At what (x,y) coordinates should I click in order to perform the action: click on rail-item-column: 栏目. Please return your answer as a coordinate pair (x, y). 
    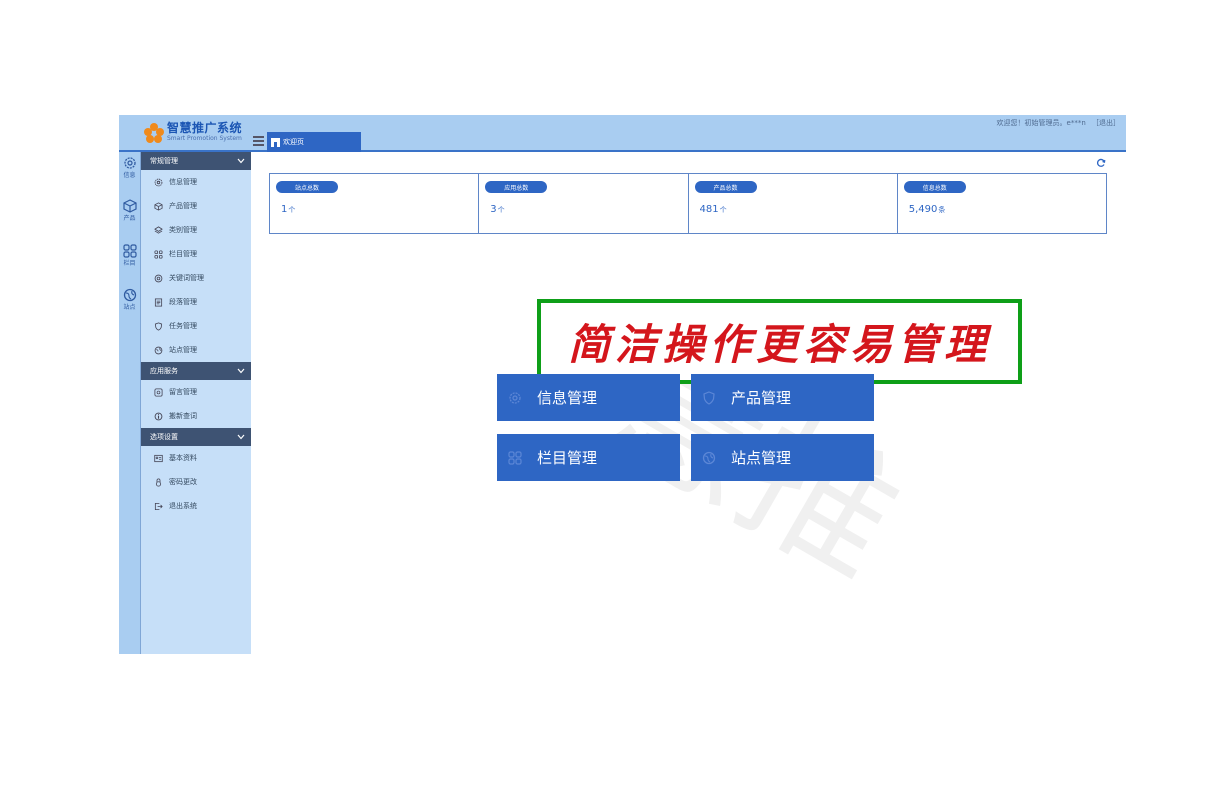
    Looking at the image, I should click on (129, 255).